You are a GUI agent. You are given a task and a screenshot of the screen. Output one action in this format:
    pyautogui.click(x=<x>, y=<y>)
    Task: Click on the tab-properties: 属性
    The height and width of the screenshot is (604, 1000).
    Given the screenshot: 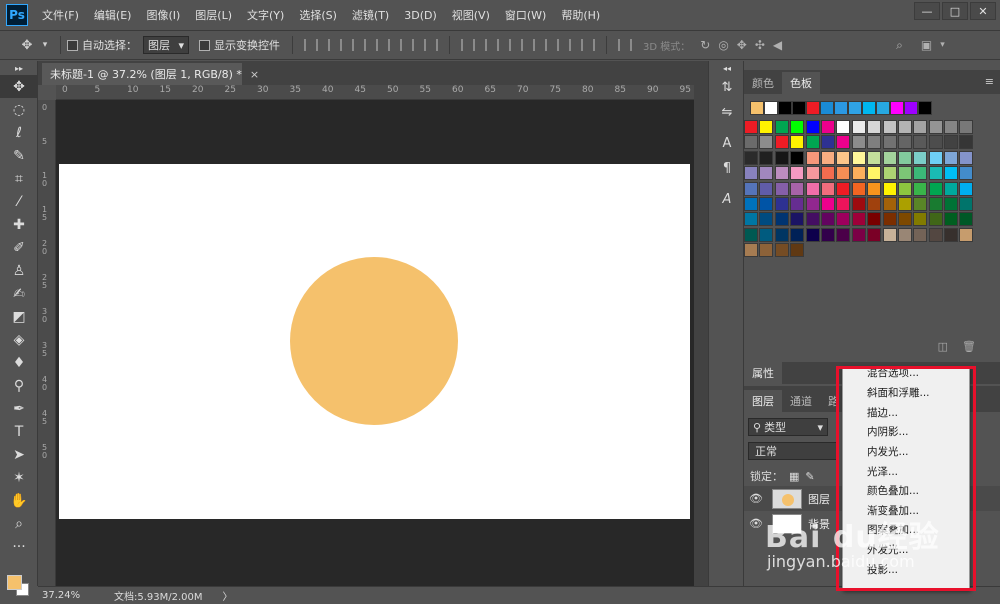 What is the action you would take?
    pyautogui.click(x=763, y=373)
    